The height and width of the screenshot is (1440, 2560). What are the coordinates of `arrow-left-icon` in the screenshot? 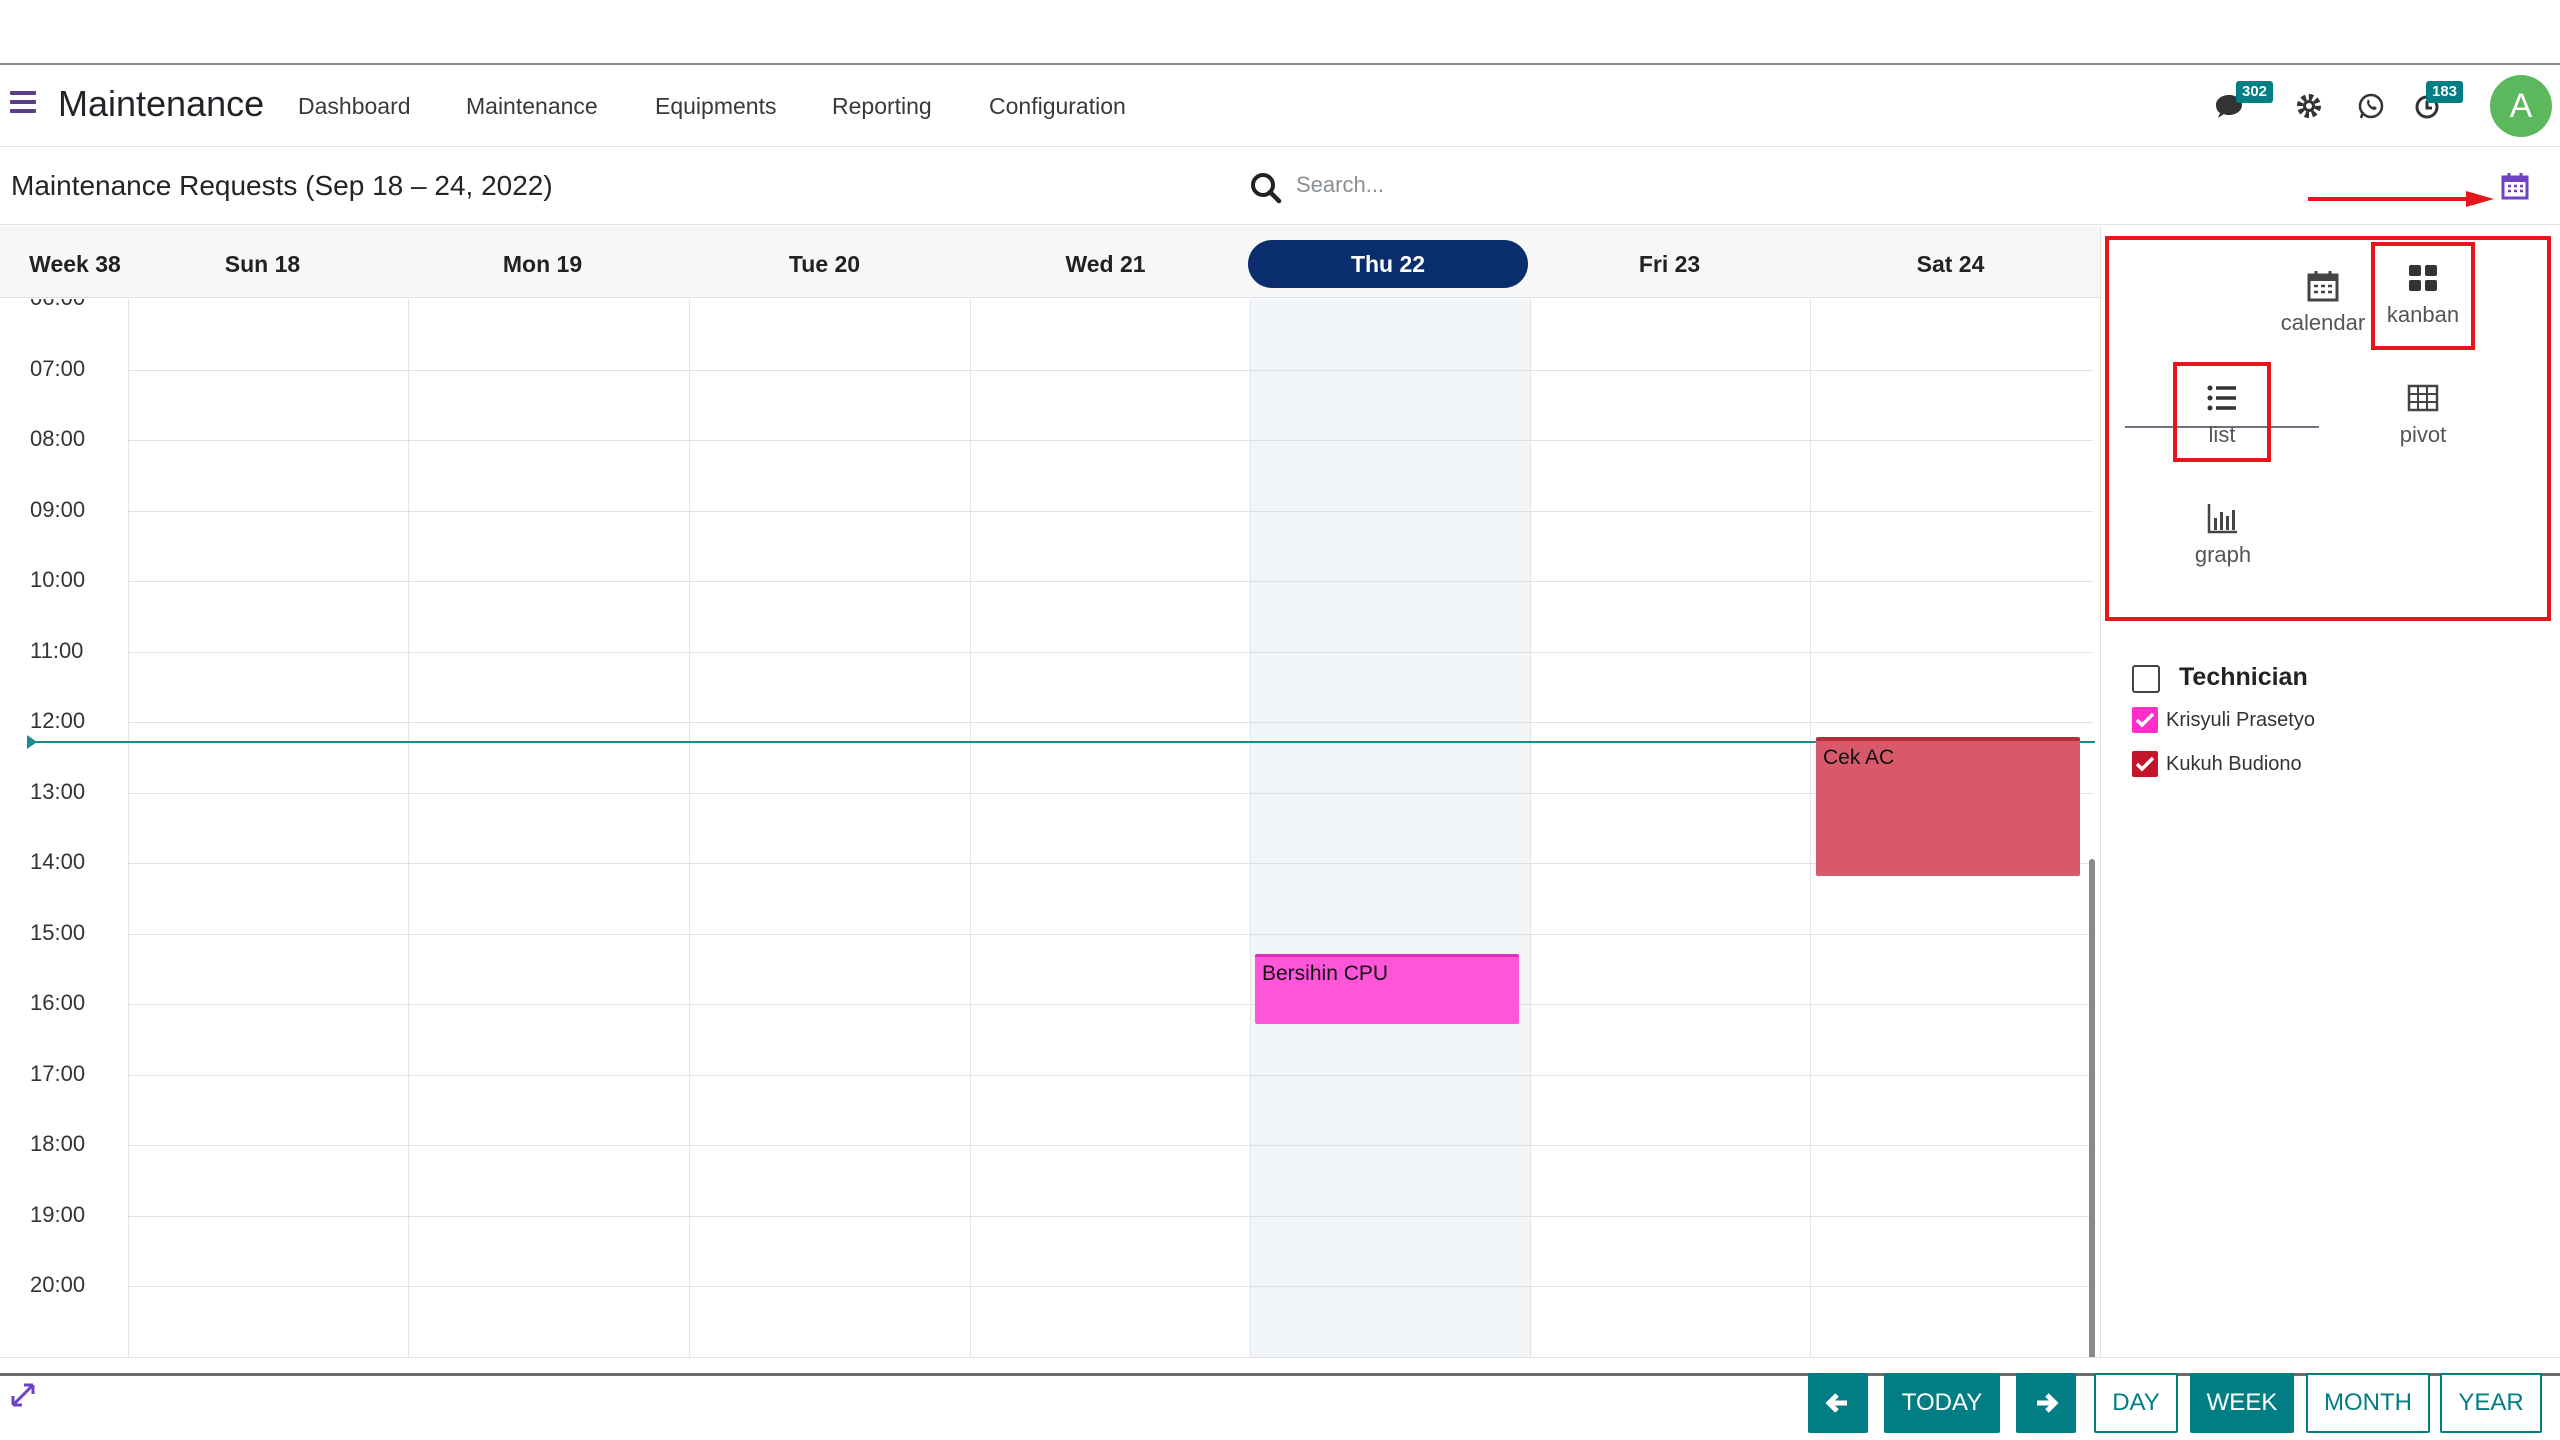 It's located at (1836, 1403).